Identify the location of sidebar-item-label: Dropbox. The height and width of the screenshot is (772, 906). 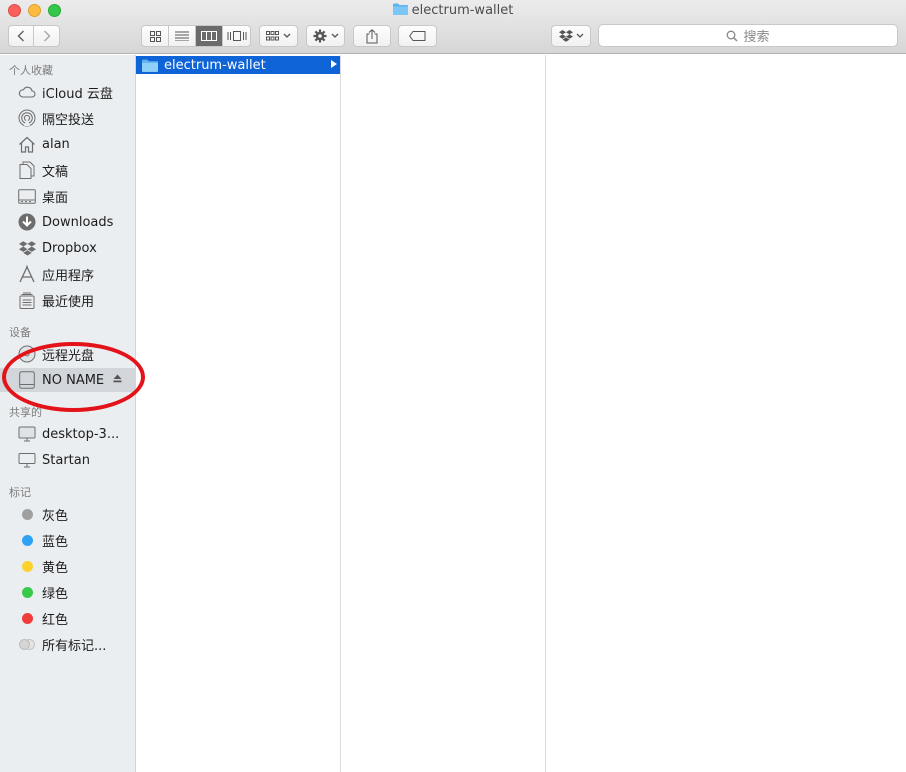
(69, 248).